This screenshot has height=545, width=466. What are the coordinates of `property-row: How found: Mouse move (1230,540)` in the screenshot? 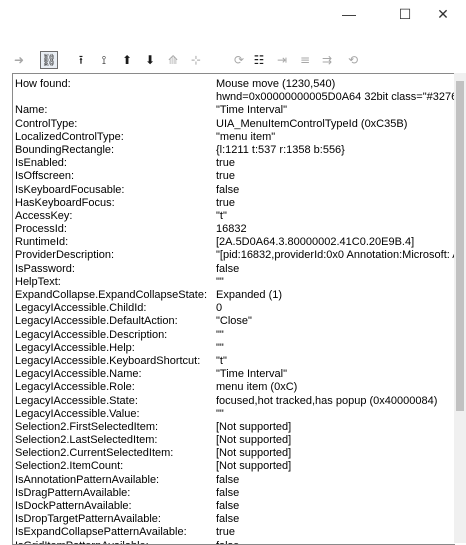 It's located at (235, 84).